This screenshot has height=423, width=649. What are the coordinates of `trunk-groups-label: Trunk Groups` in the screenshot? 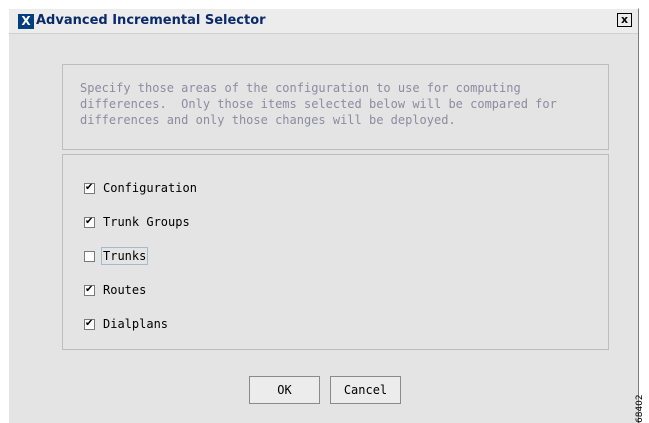 It's located at (146, 222).